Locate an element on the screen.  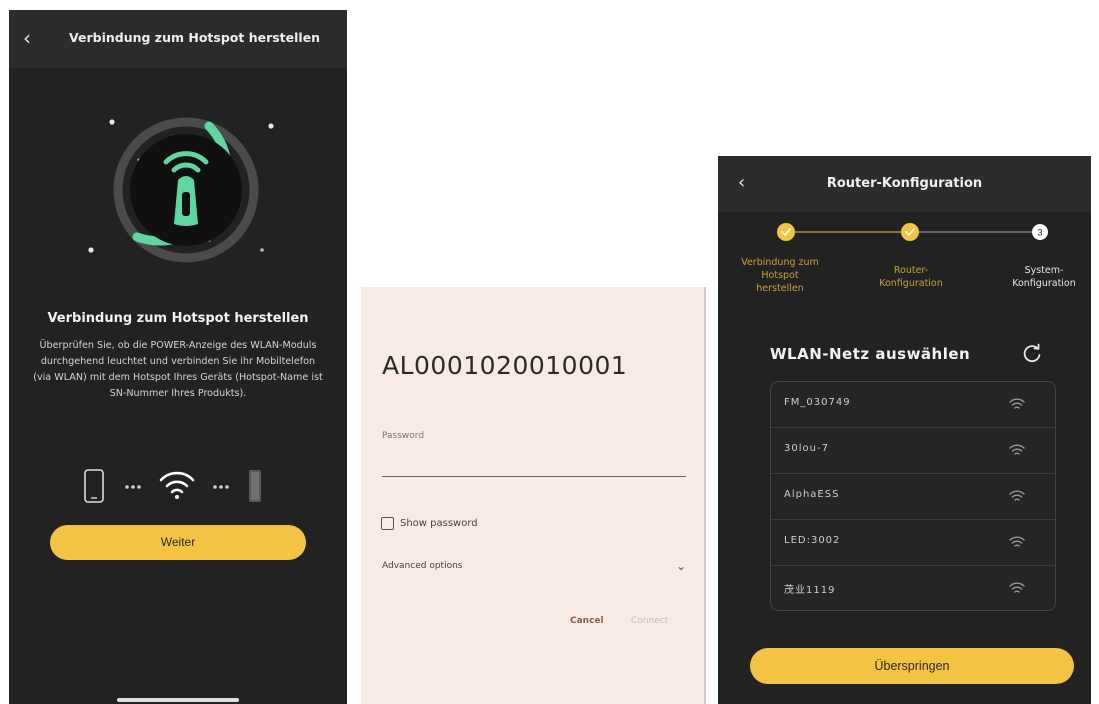
list-item: FM_030749 is located at coordinates (913, 405).